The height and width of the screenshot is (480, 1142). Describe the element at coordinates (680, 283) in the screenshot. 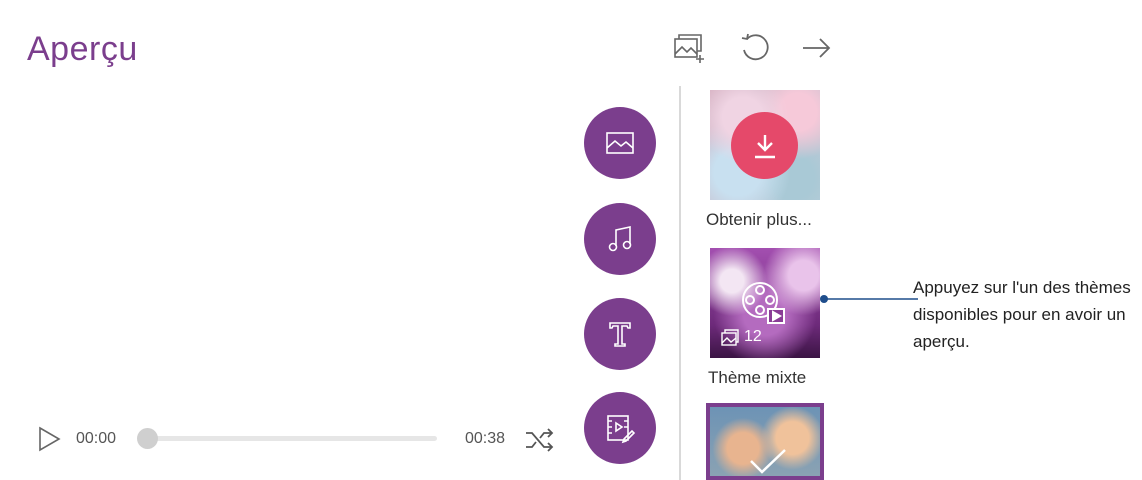

I see `panel-divider` at that location.